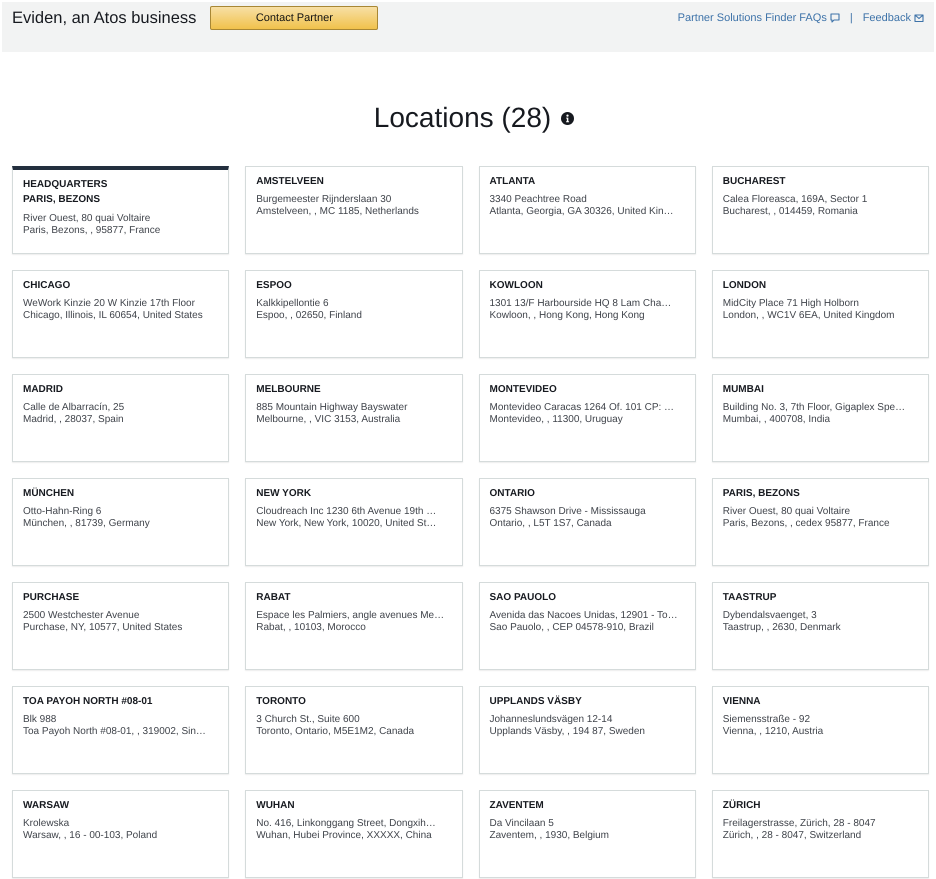 This screenshot has width=936, height=879. I want to click on location-name: MUMBAI, so click(743, 389).